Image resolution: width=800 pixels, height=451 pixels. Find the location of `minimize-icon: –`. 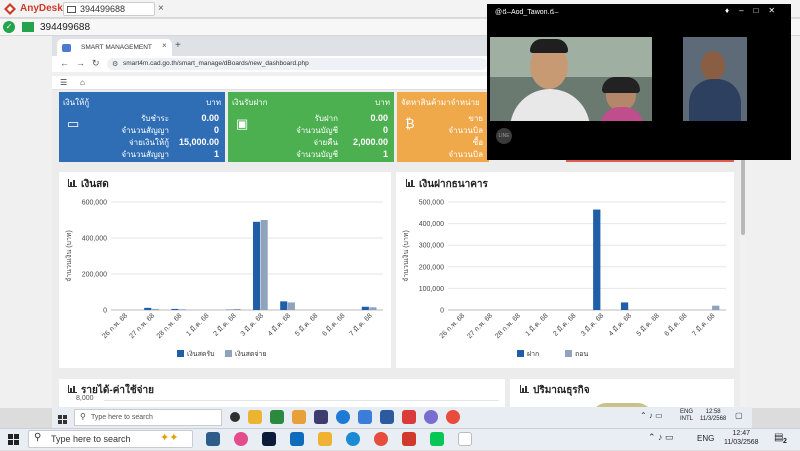

minimize-icon: – is located at coordinates (741, 10).